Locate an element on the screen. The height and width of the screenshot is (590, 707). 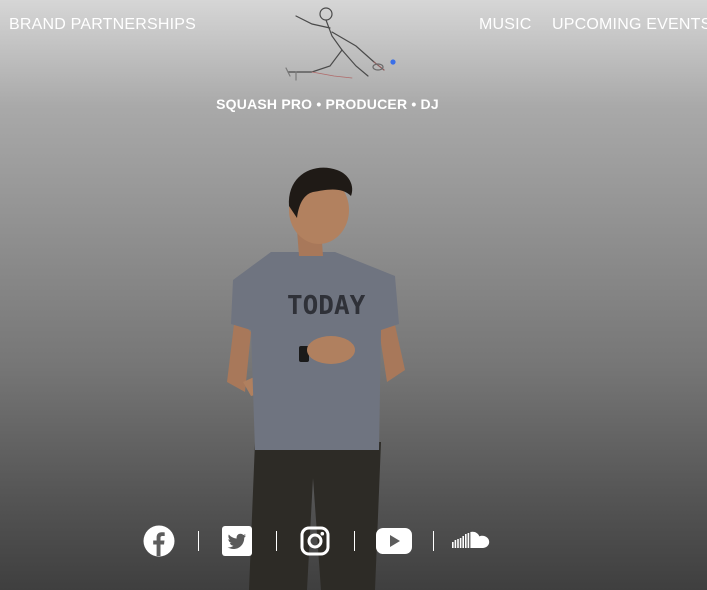
facebook-icon is located at coordinates (159, 541).